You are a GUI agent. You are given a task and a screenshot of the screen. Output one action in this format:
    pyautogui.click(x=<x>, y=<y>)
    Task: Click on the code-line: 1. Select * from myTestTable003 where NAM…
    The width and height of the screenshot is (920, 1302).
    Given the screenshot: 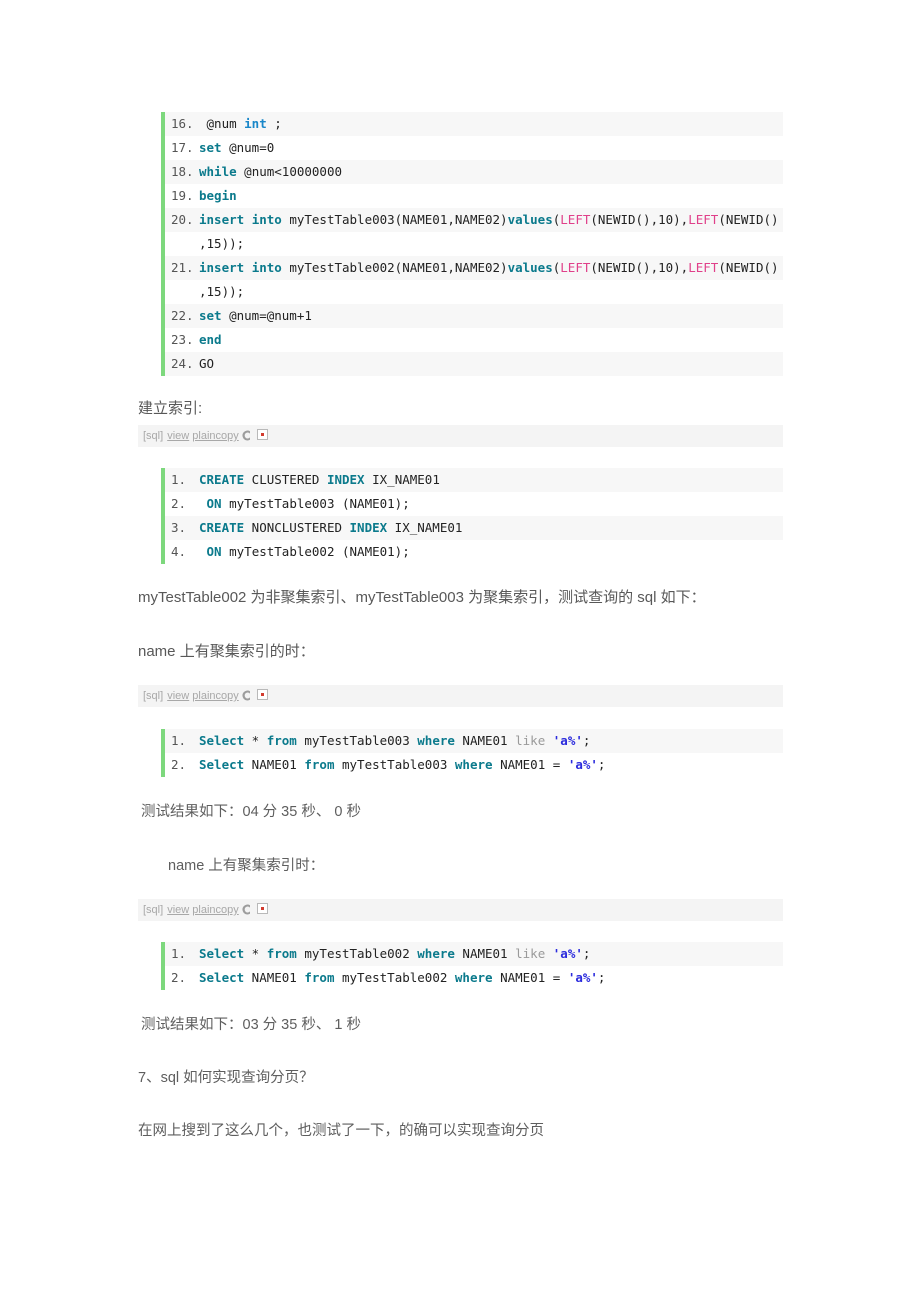 What is the action you would take?
    pyautogui.click(x=474, y=741)
    